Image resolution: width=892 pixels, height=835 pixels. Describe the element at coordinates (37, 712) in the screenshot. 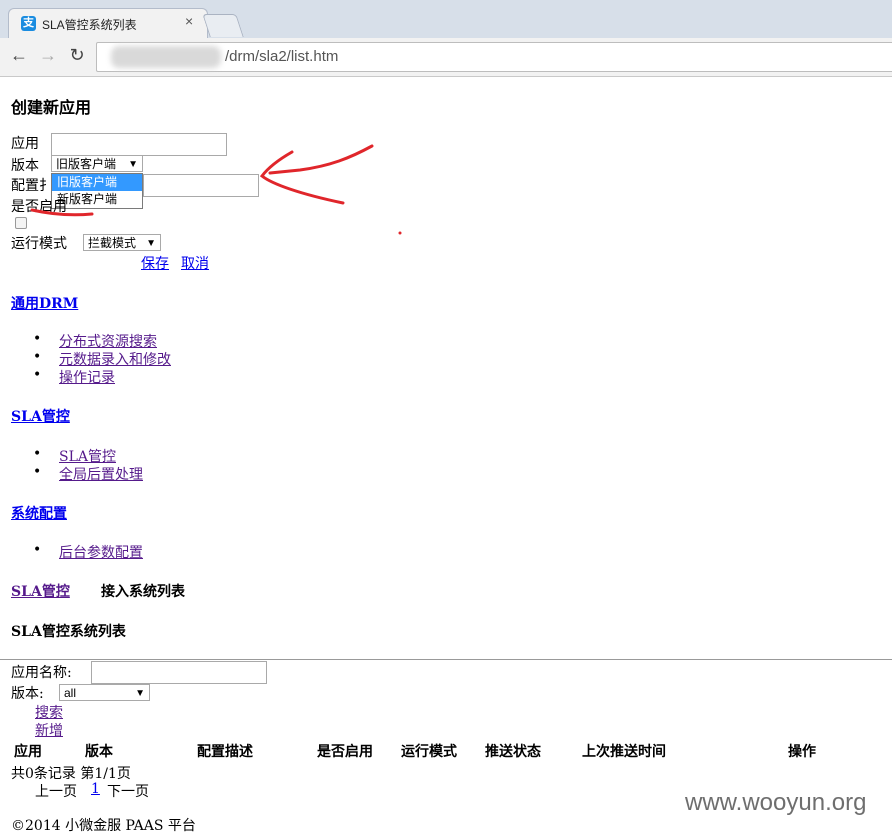

I see `search-link: 搜索` at that location.